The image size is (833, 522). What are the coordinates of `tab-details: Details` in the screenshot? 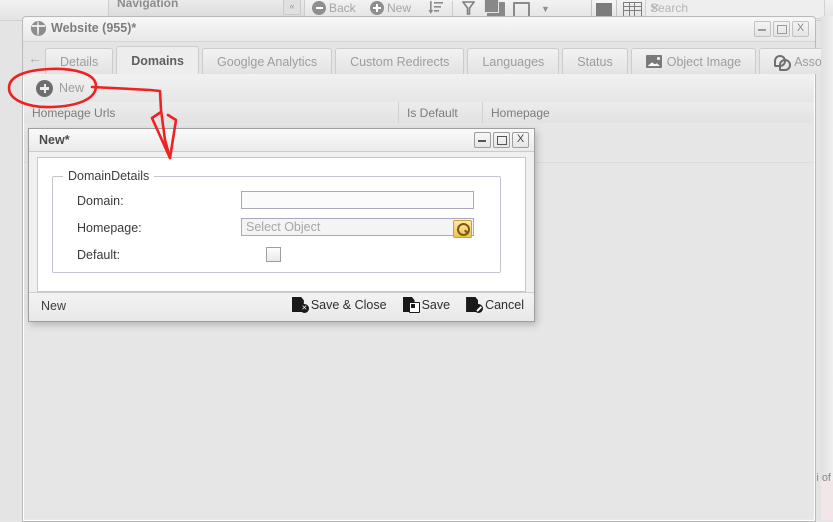 It's located at (79, 61).